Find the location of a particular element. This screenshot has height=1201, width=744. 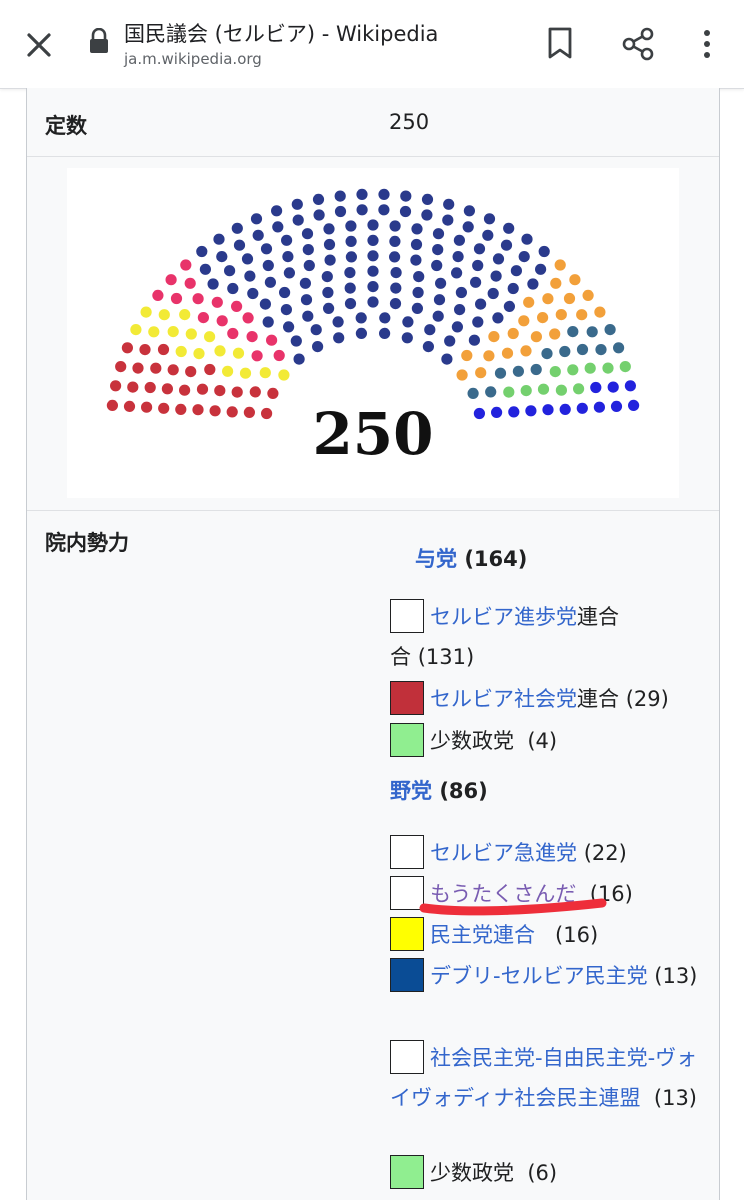

party-link: セルビア社会党 is located at coordinates (503, 699).